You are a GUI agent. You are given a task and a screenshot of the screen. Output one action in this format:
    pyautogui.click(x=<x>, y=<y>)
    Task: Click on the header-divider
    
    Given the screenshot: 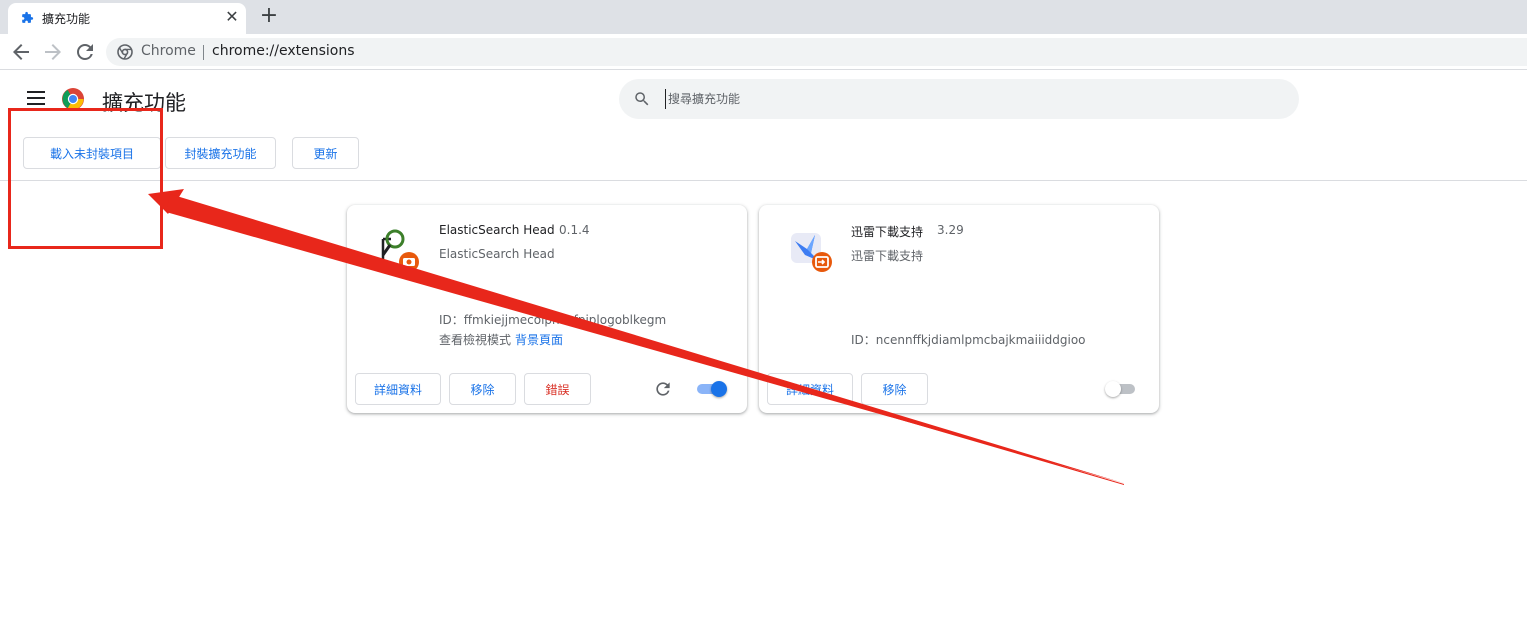 What is the action you would take?
    pyautogui.click(x=763, y=180)
    